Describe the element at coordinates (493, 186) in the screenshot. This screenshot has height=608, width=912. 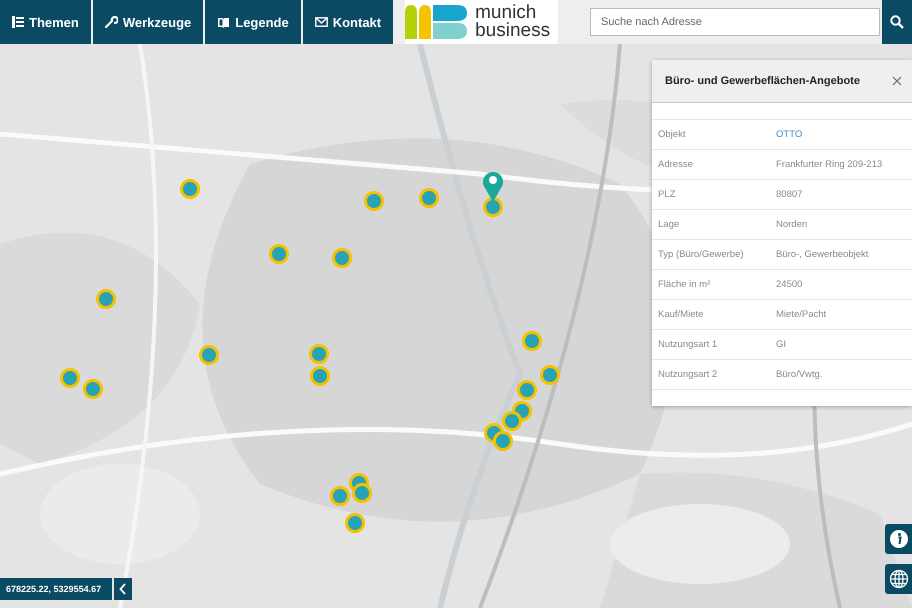
I see `location-pin-icon` at that location.